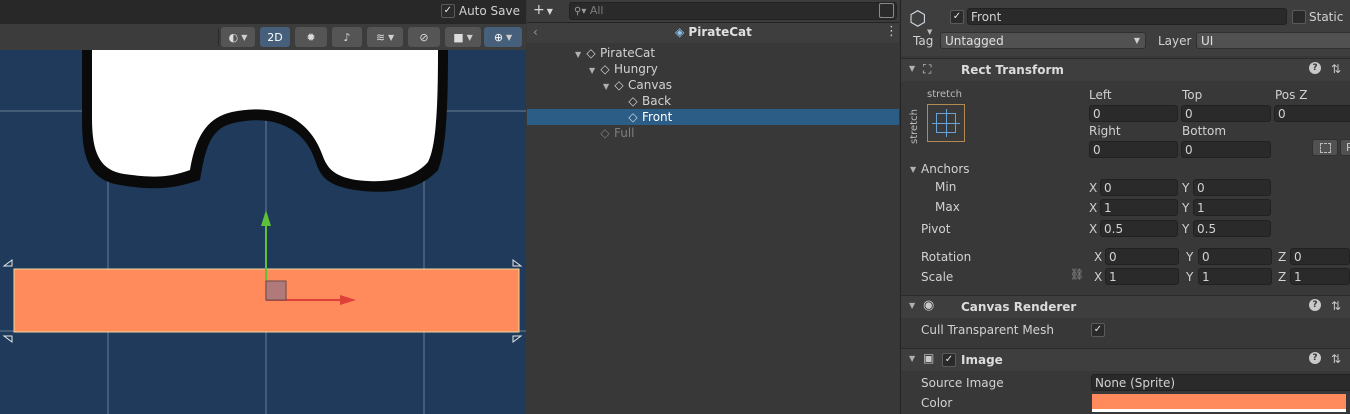 The height and width of the screenshot is (414, 1350). Describe the element at coordinates (918, 18) in the screenshot. I see `gameobject-cube-icon: ⬡` at that location.